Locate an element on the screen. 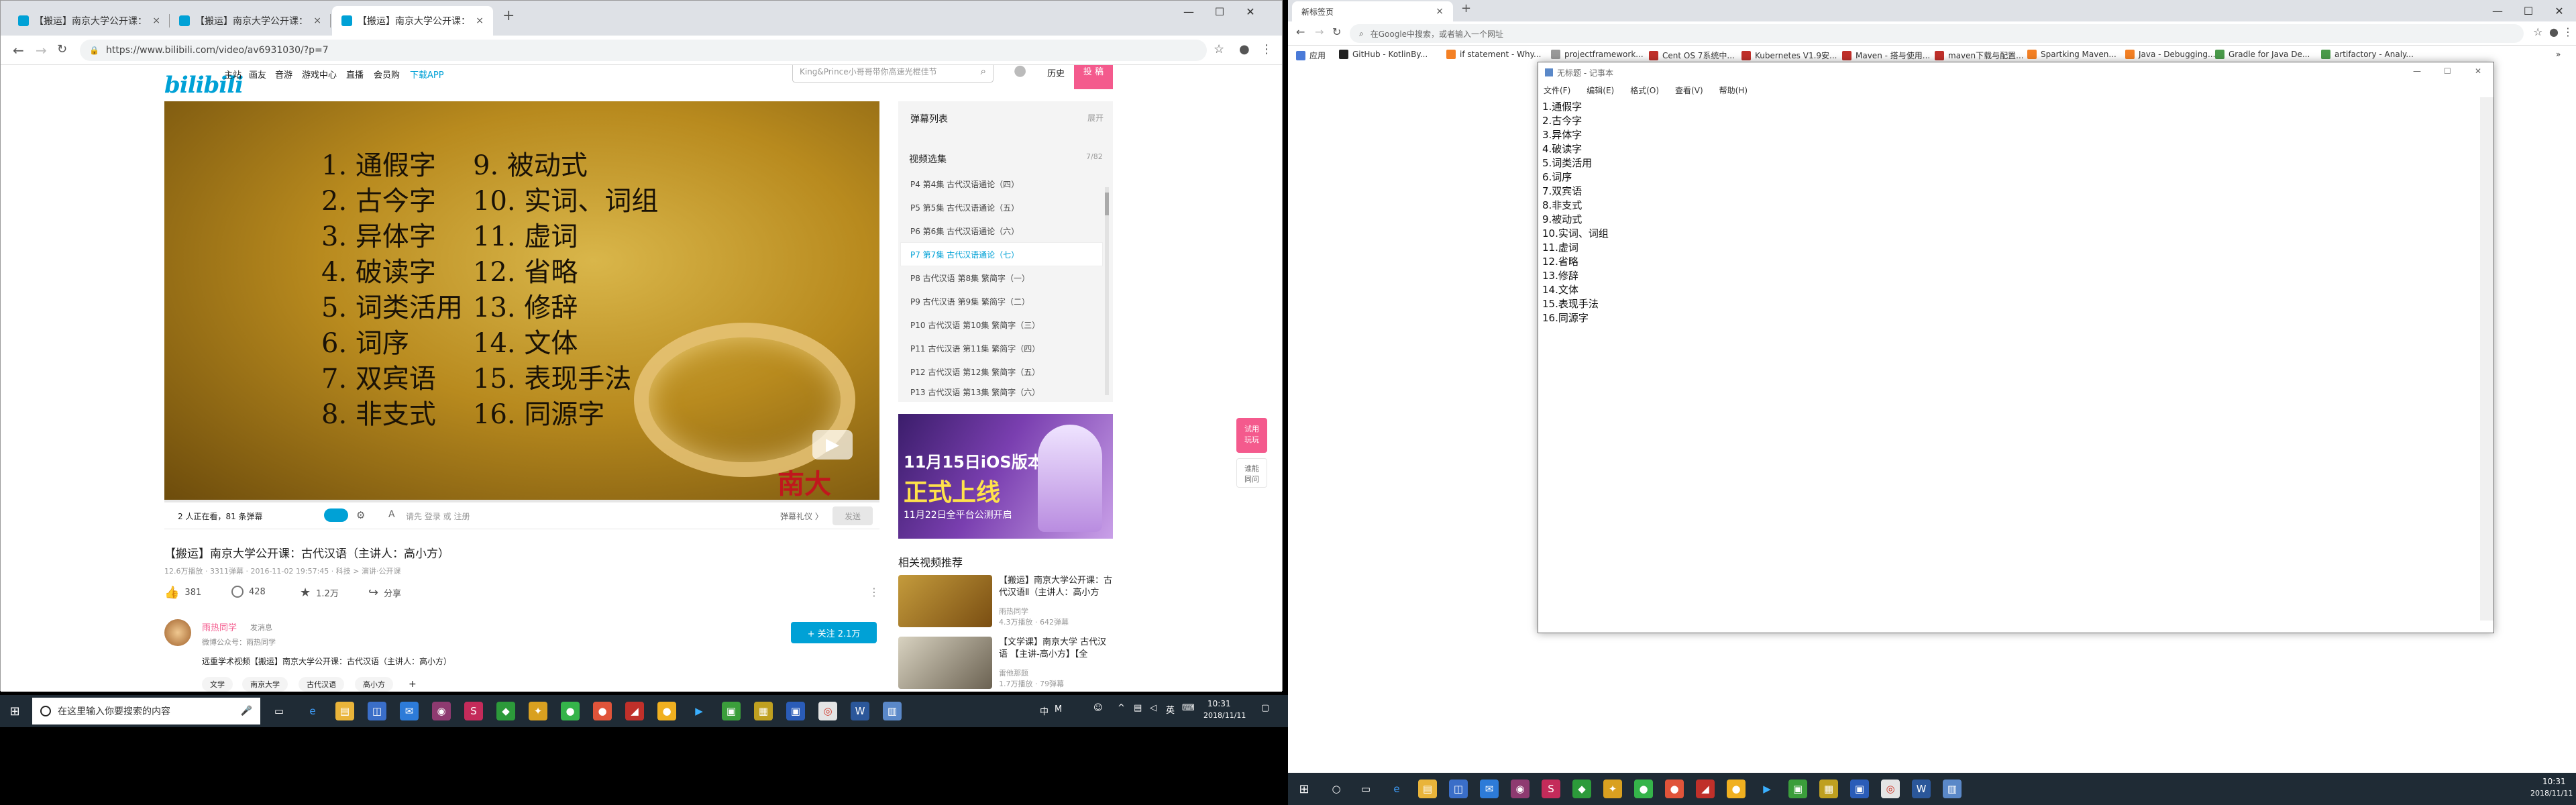 This screenshot has width=2576, height=805. bookmarks-overflow-icon: » is located at coordinates (2558, 54).